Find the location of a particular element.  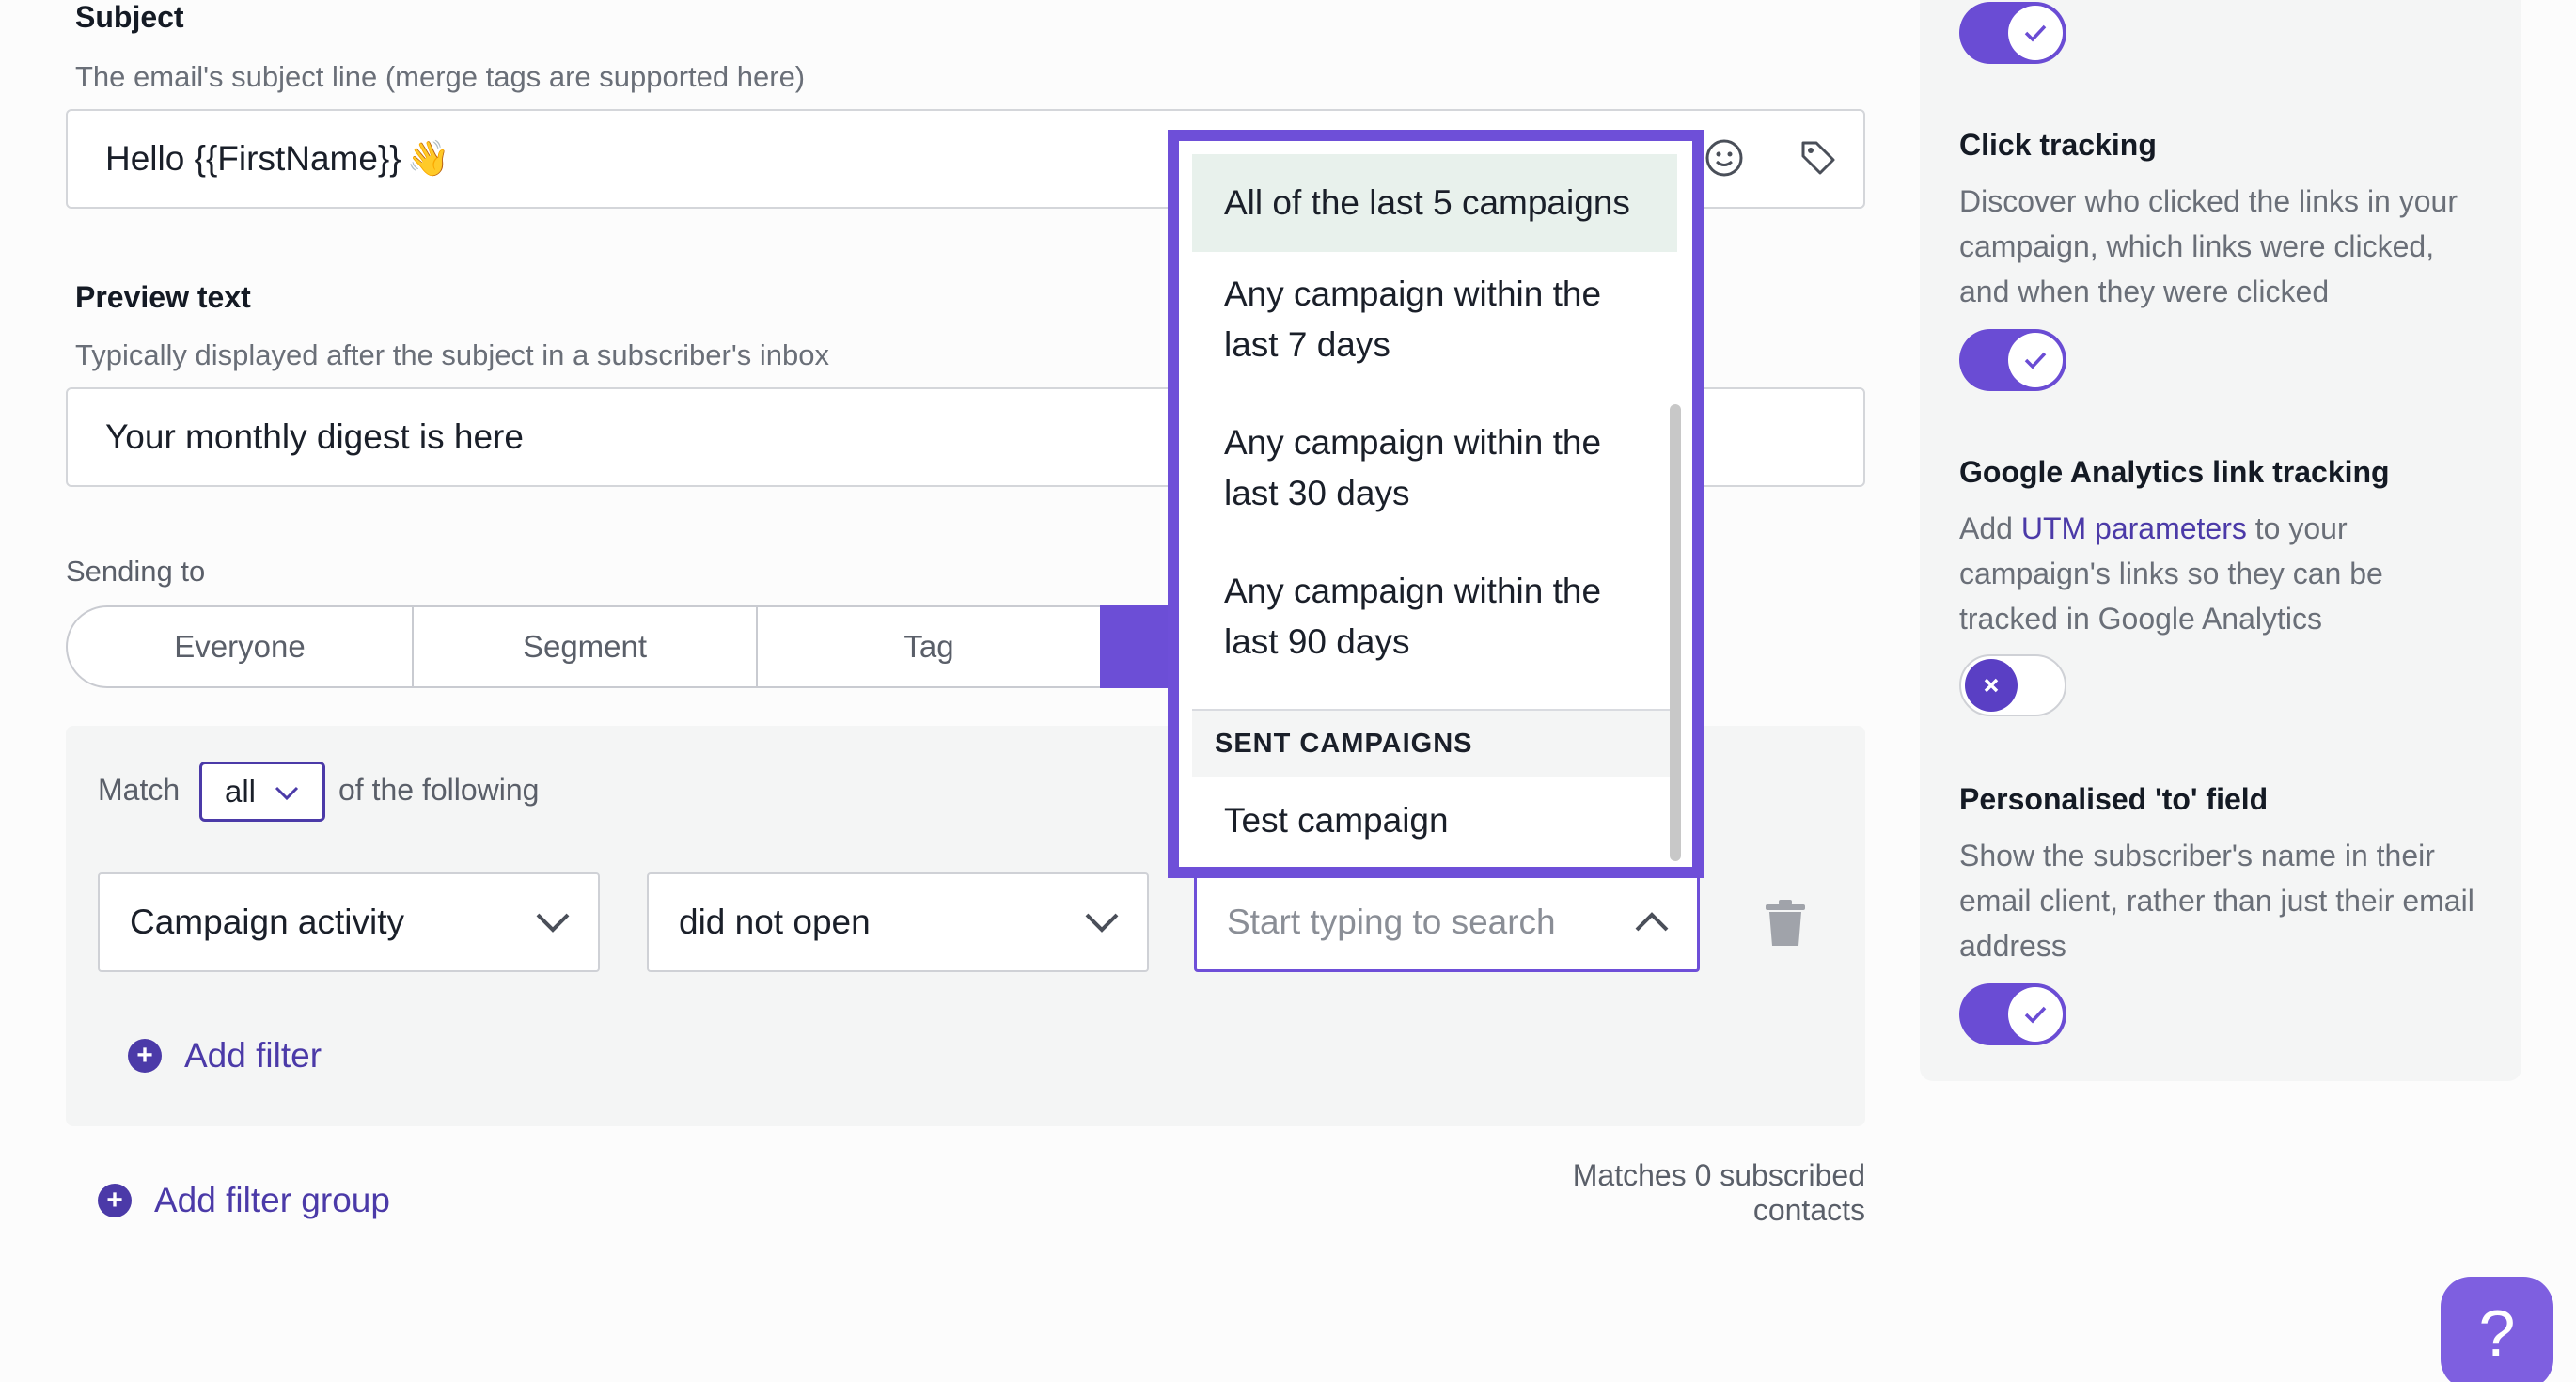

add-filter-label: Add filter is located at coordinates (253, 1055).